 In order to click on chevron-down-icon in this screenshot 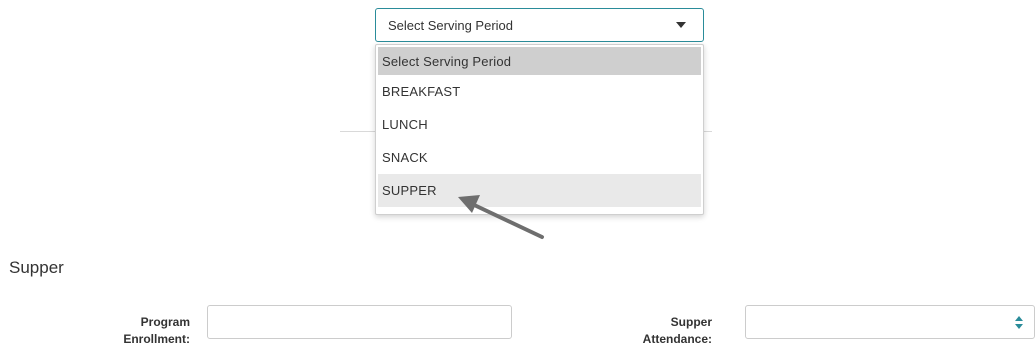, I will do `click(681, 25)`.